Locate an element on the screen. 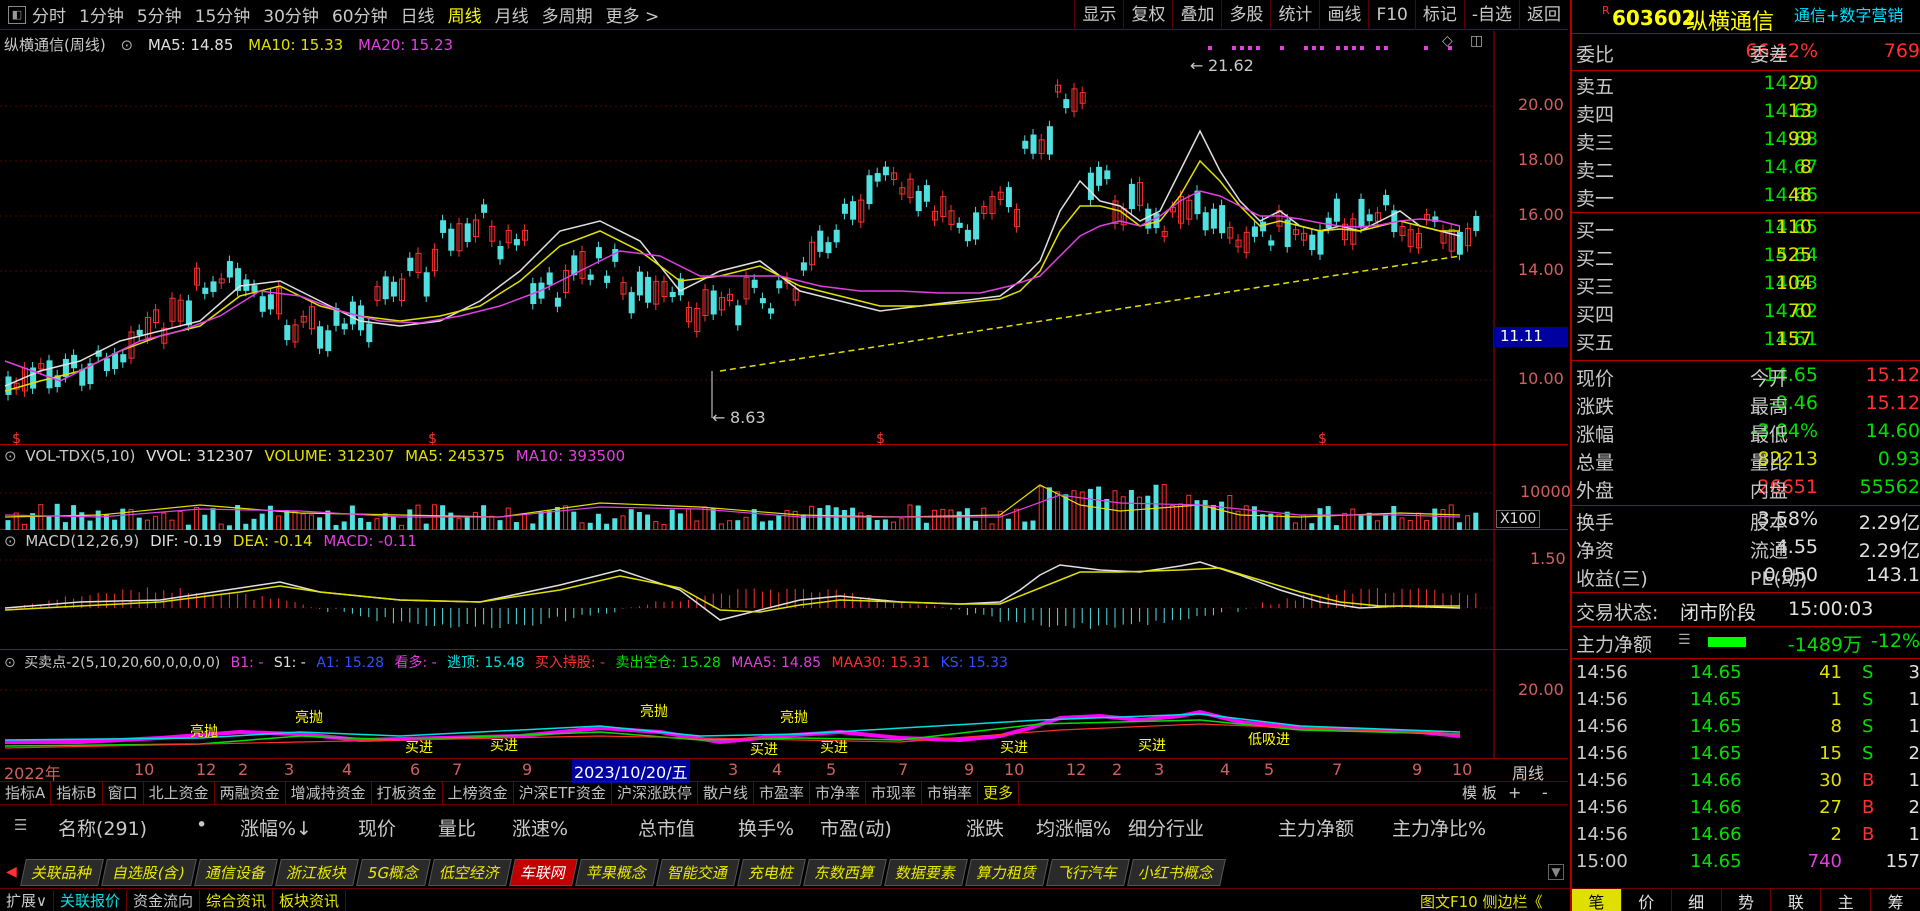 Image resolution: width=1920 pixels, height=911 pixels. period-15min: 15分钟 is located at coordinates (223, 14).